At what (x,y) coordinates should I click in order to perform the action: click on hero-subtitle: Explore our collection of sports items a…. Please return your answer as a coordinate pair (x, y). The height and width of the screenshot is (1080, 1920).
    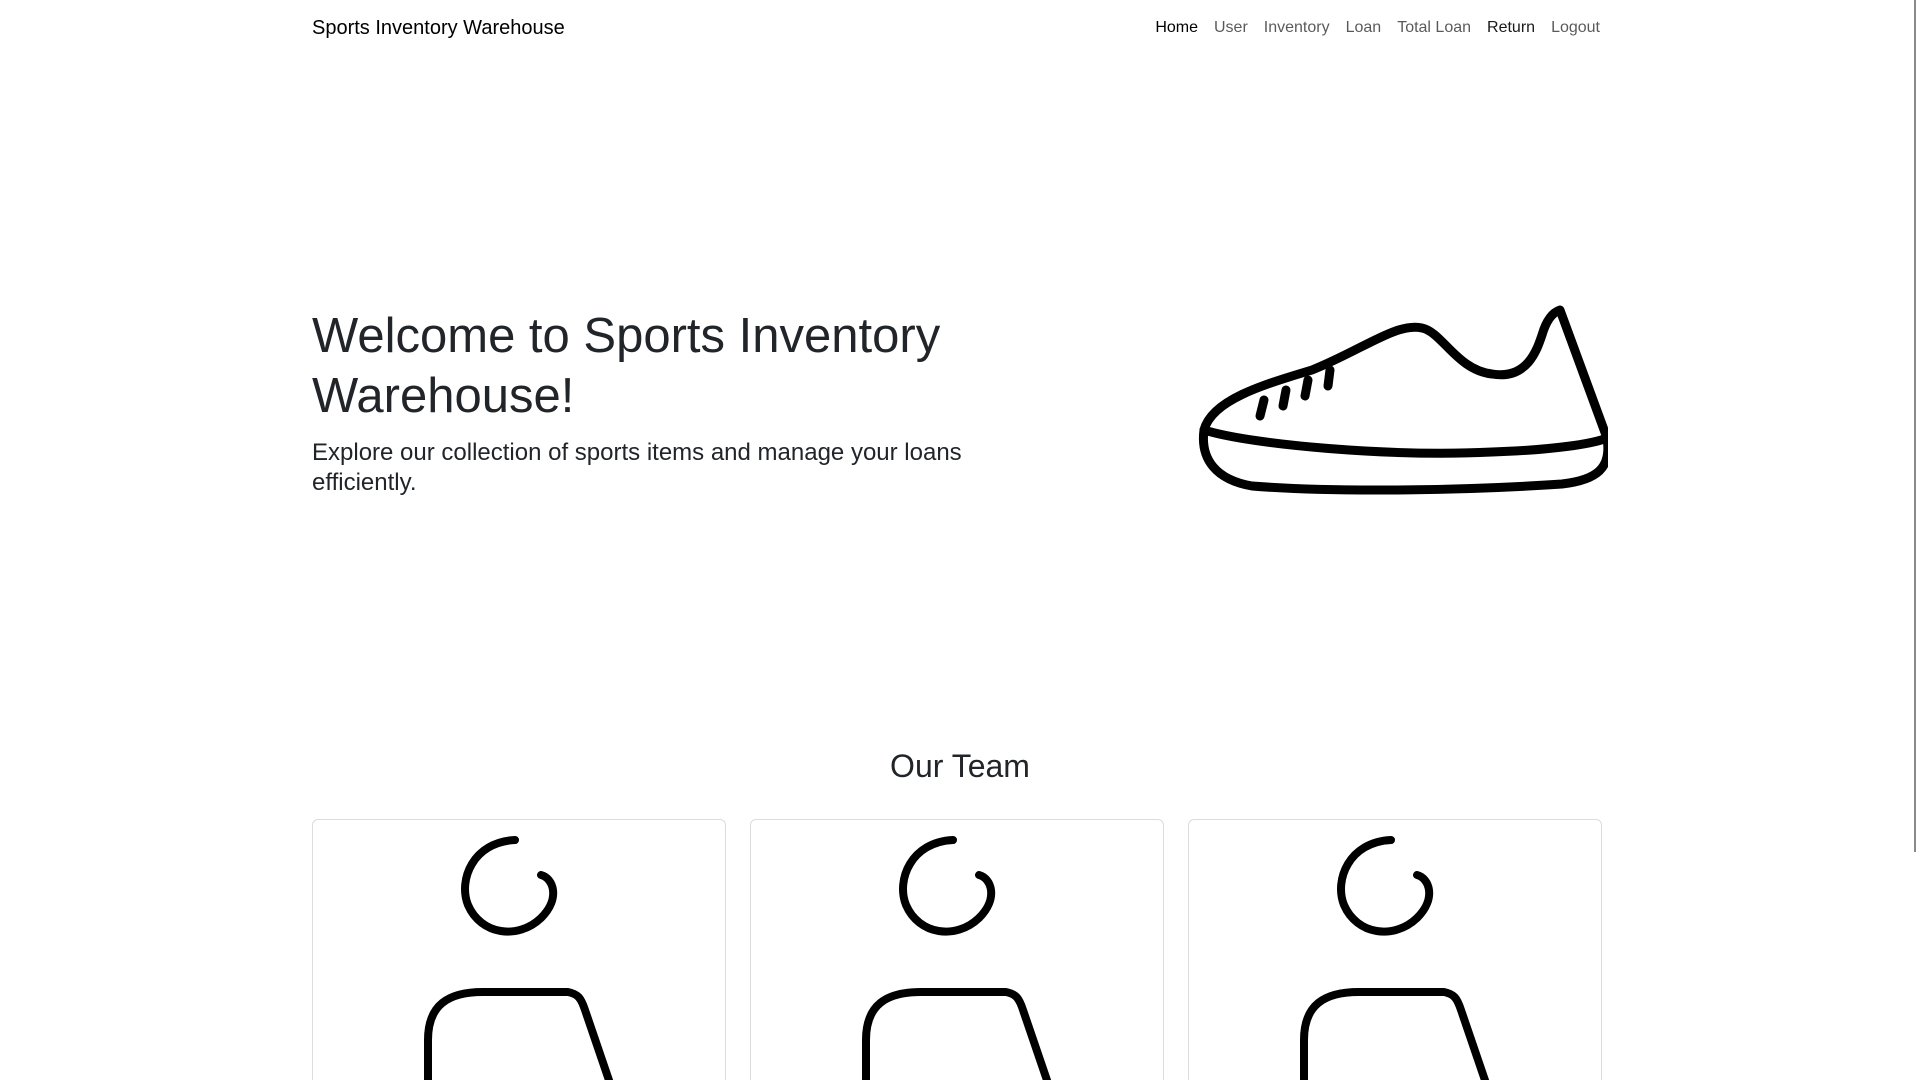
    Looking at the image, I should click on (637, 467).